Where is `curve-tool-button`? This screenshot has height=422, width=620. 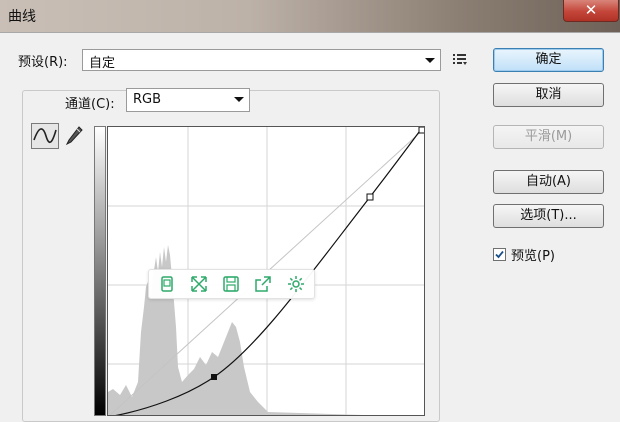 curve-tool-button is located at coordinates (45, 136).